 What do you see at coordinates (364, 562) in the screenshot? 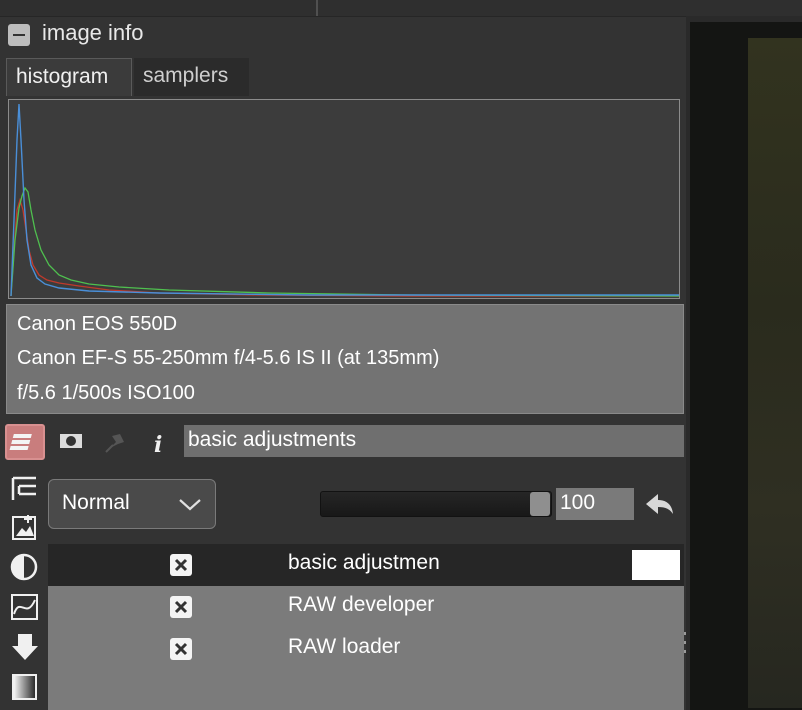
I see `layer-label: basic adjustmen` at bounding box center [364, 562].